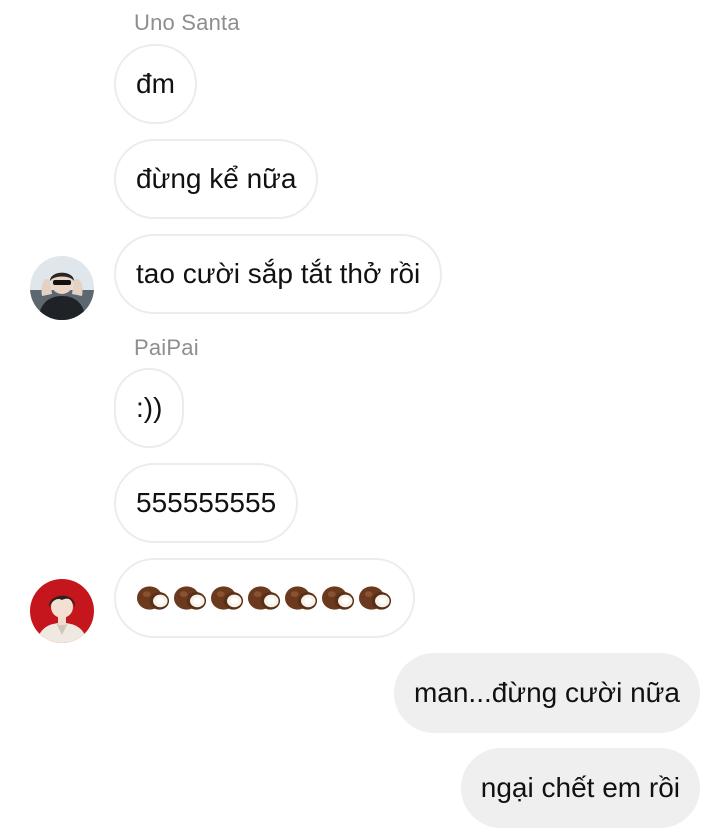  I want to click on incoming-message: tao cười sắp tắt thở rồi, so click(278, 274).